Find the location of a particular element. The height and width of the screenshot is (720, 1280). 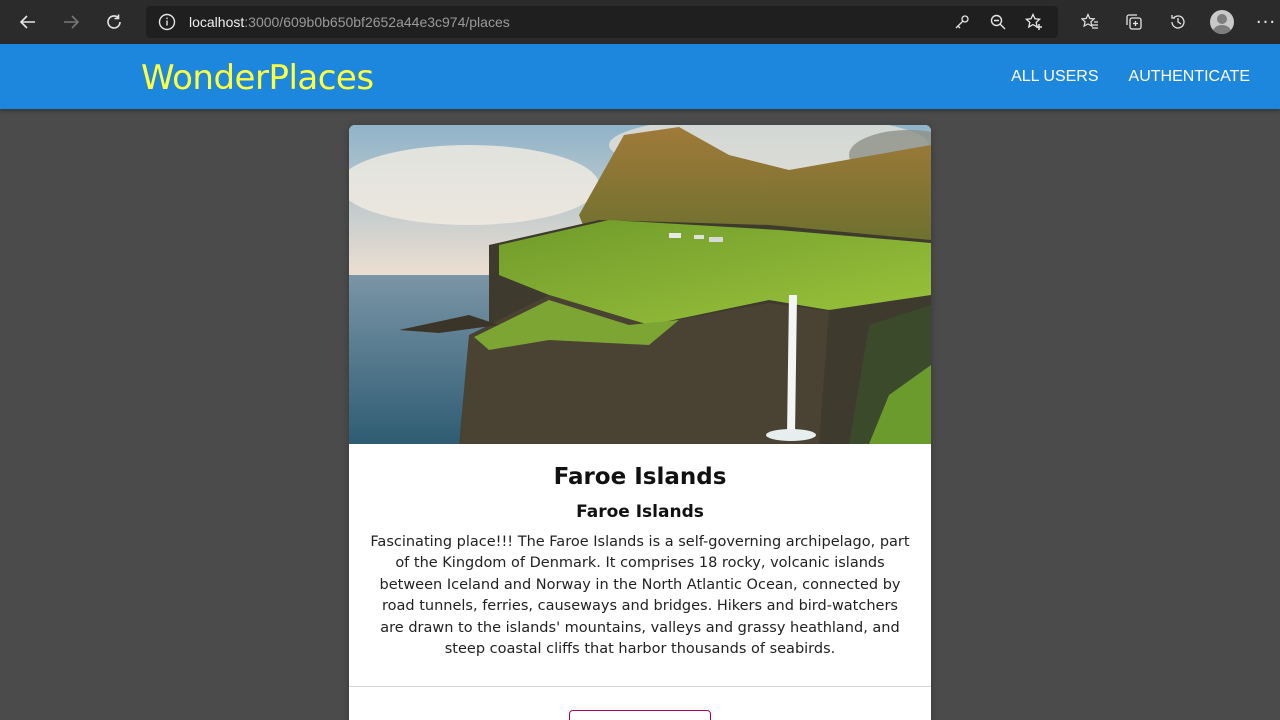

site-info-icon is located at coordinates (167, 22).